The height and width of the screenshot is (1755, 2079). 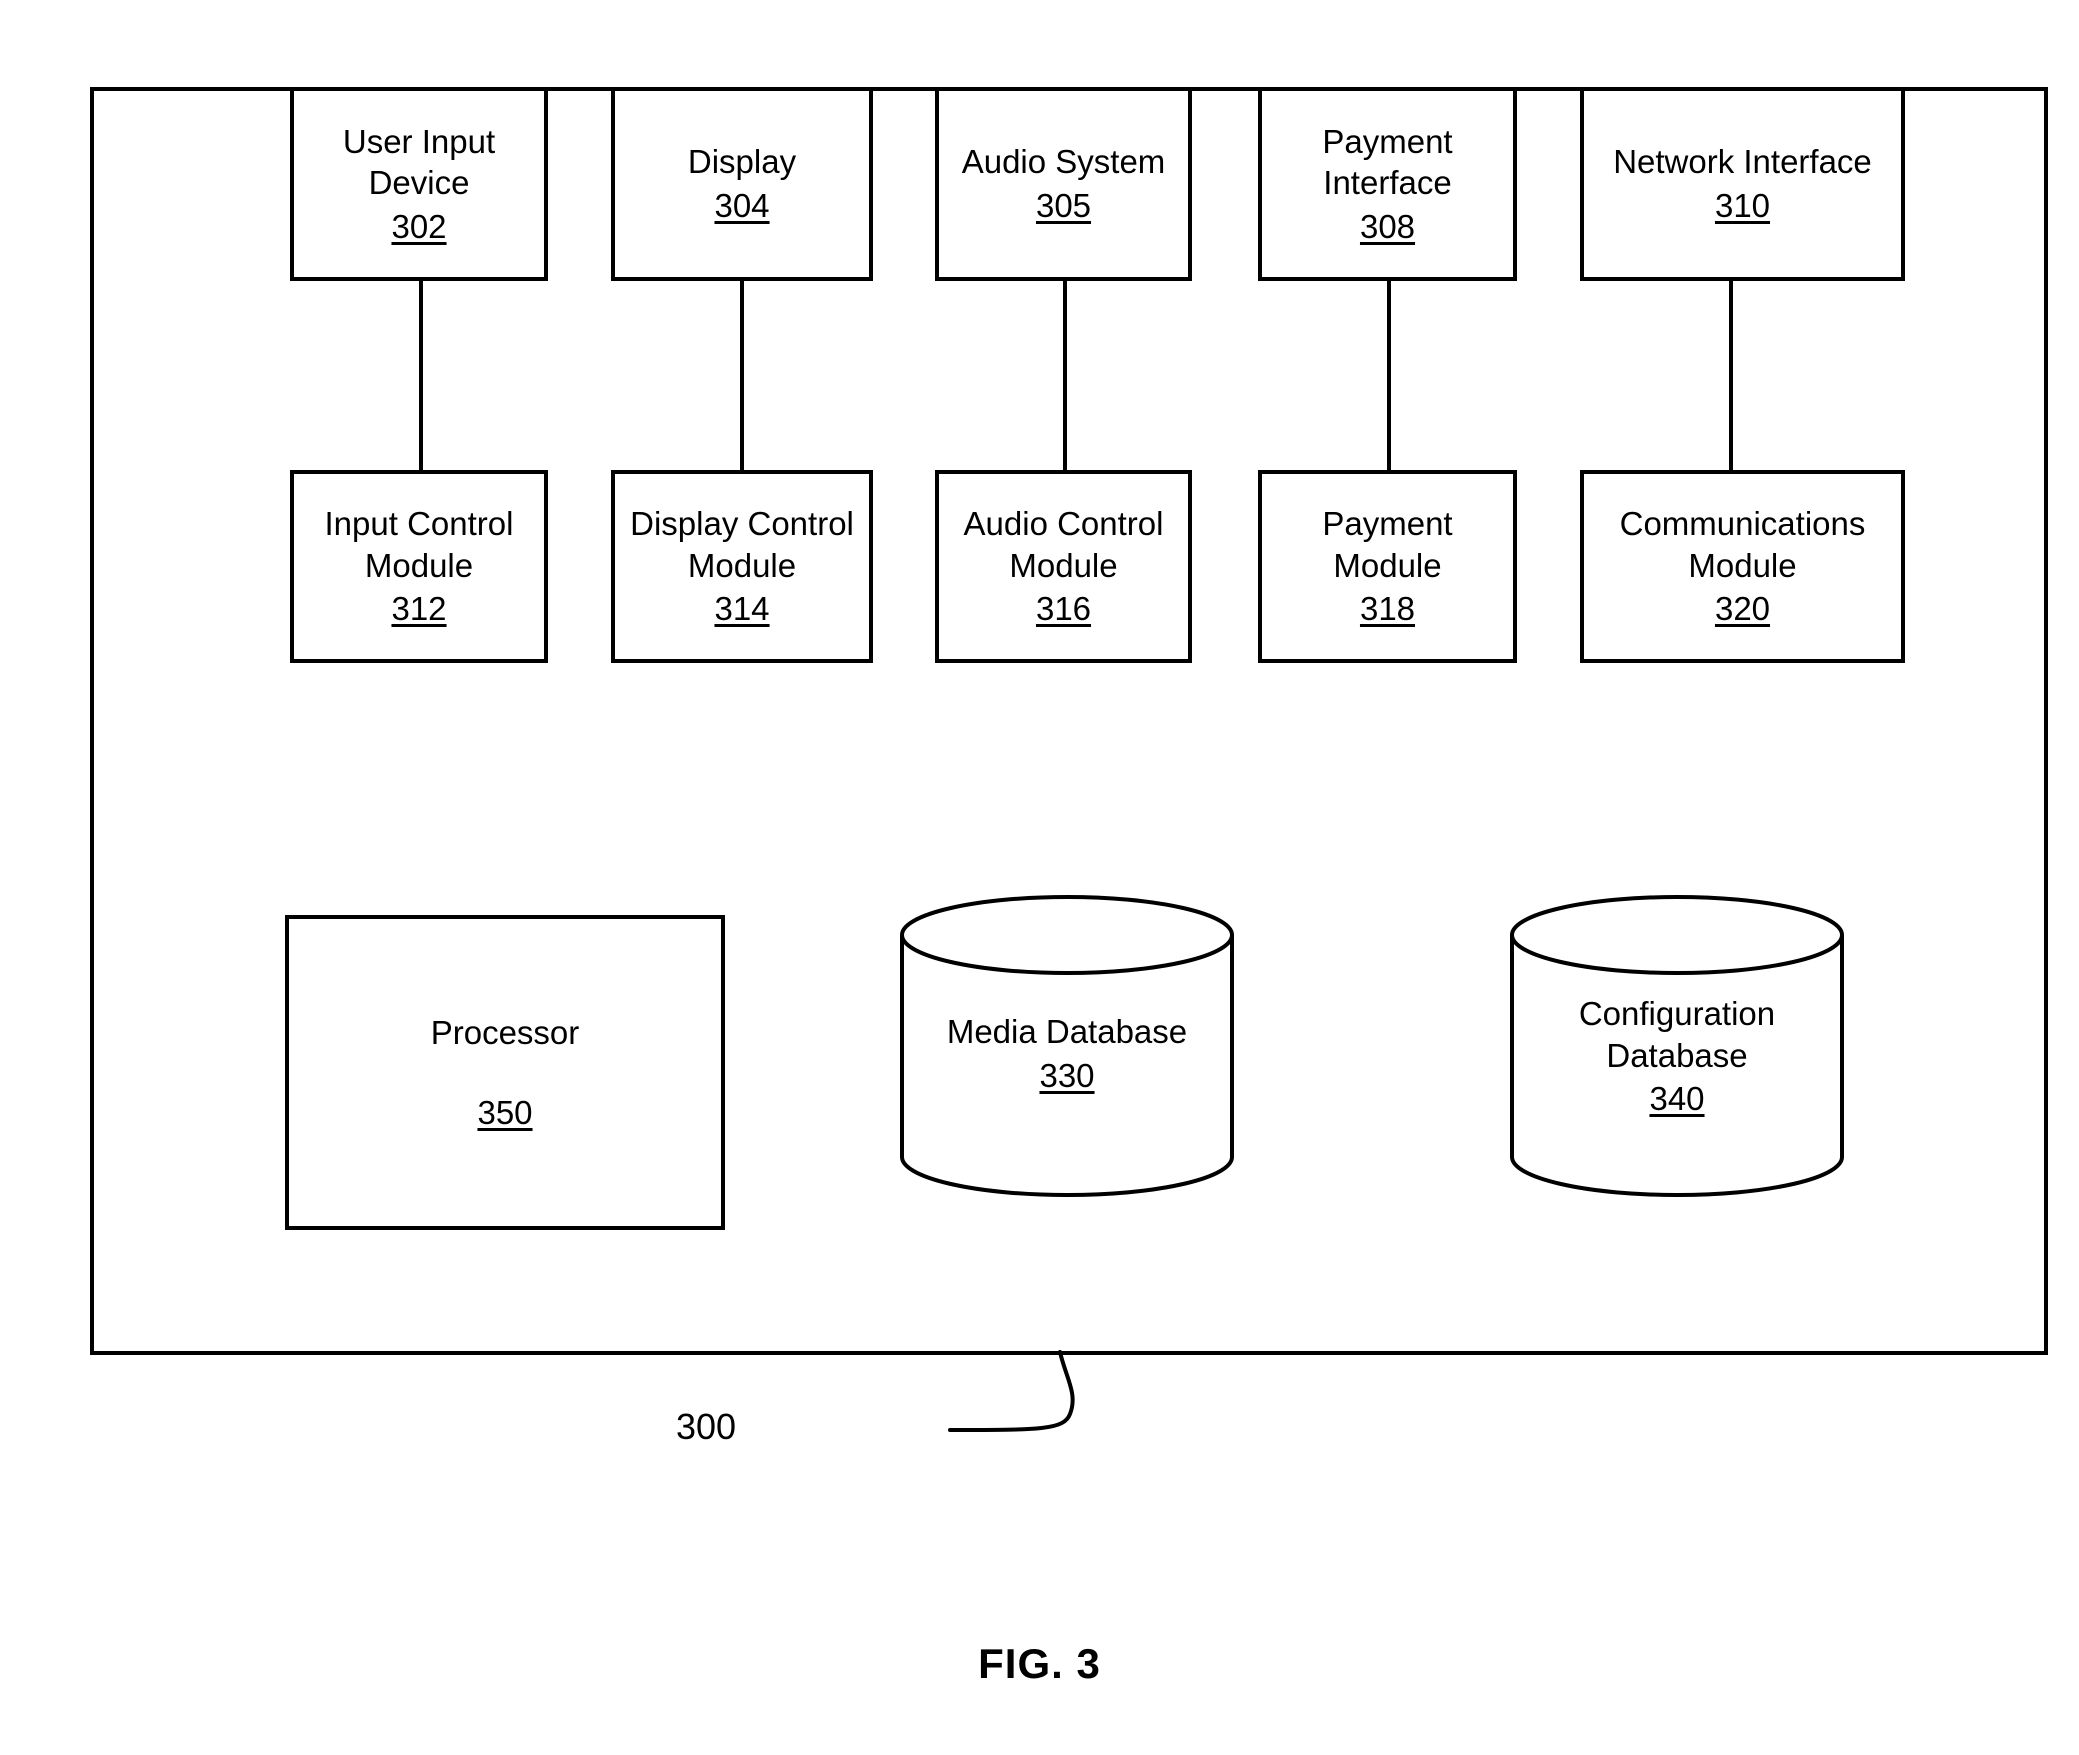 I want to click on box-communications-module-label: Communications Module, so click(x=1742, y=544).